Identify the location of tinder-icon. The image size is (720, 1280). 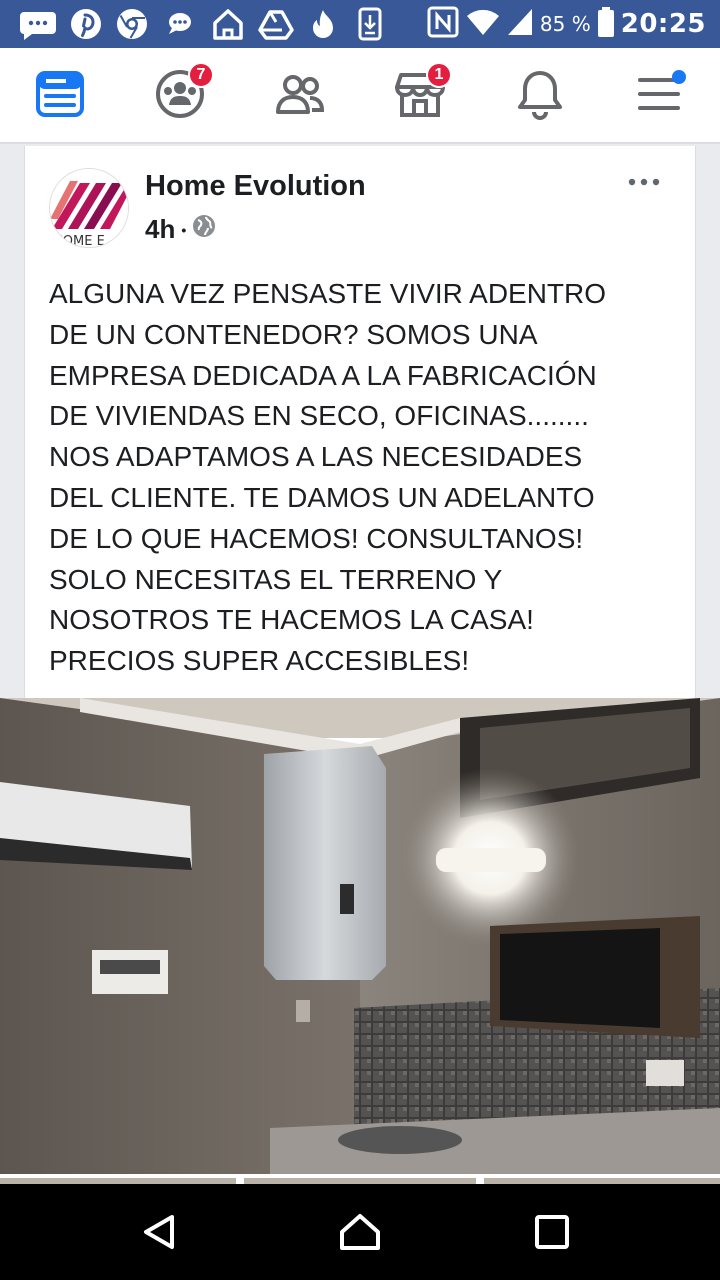
(323, 26).